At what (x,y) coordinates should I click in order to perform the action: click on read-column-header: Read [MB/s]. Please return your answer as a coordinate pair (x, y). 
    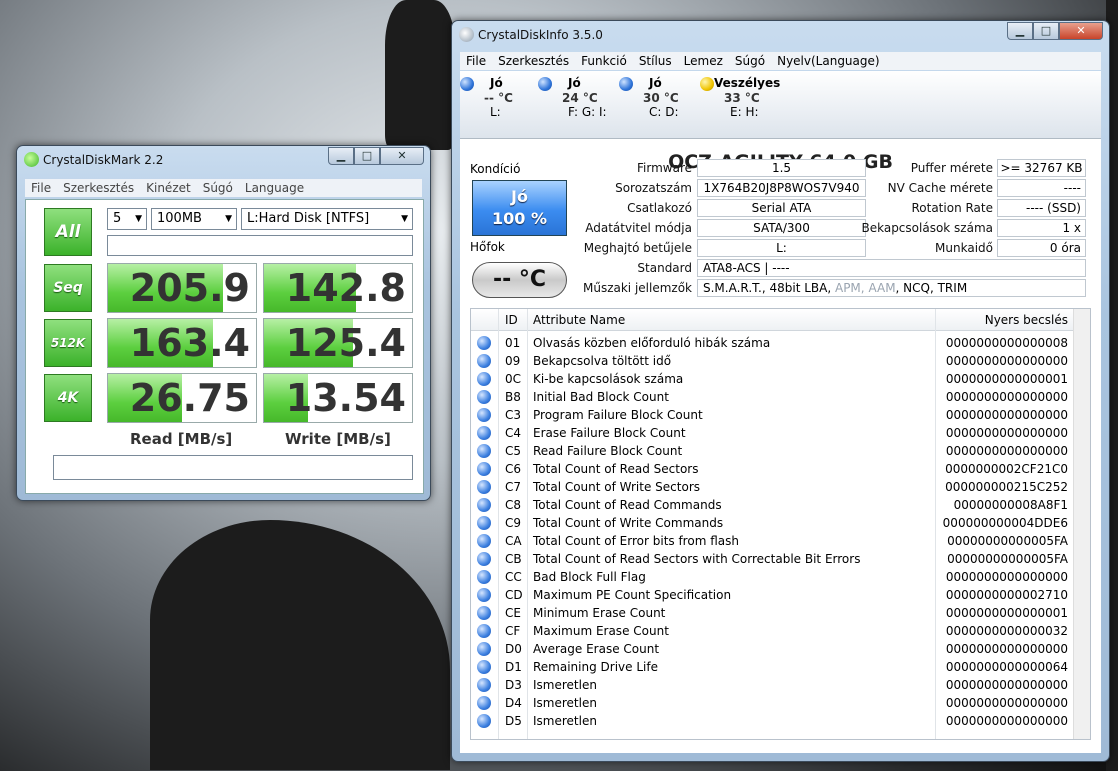
    Looking at the image, I should click on (181, 439).